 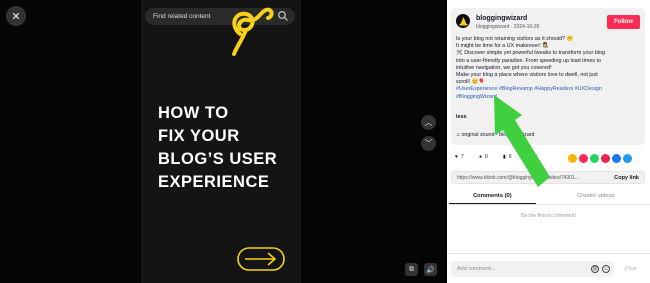 I want to click on comment-icon: ●, so click(x=481, y=157).